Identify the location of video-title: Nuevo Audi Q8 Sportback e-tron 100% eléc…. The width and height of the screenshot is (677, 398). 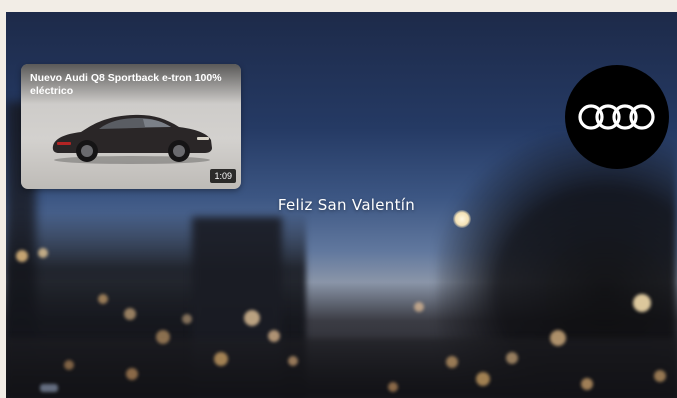
(132, 85).